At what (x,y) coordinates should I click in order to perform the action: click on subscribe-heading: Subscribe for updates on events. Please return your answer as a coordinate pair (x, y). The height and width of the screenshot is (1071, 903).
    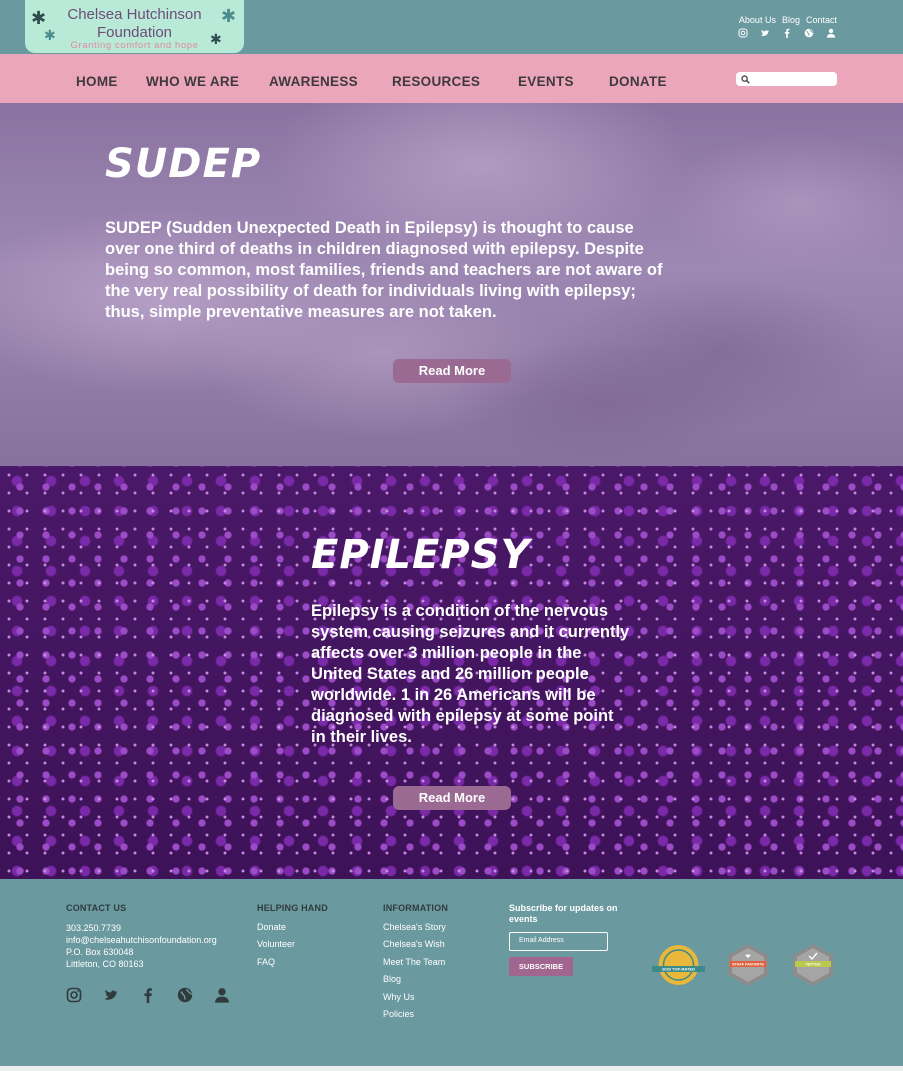
    Looking at the image, I should click on (563, 913).